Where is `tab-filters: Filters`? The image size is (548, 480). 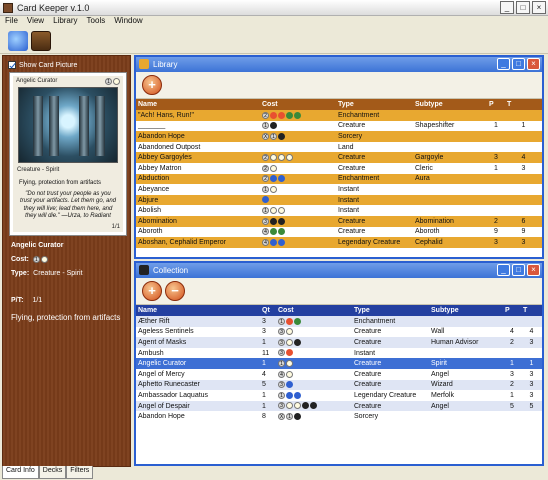
tab-filters: Filters is located at coordinates (80, 472).